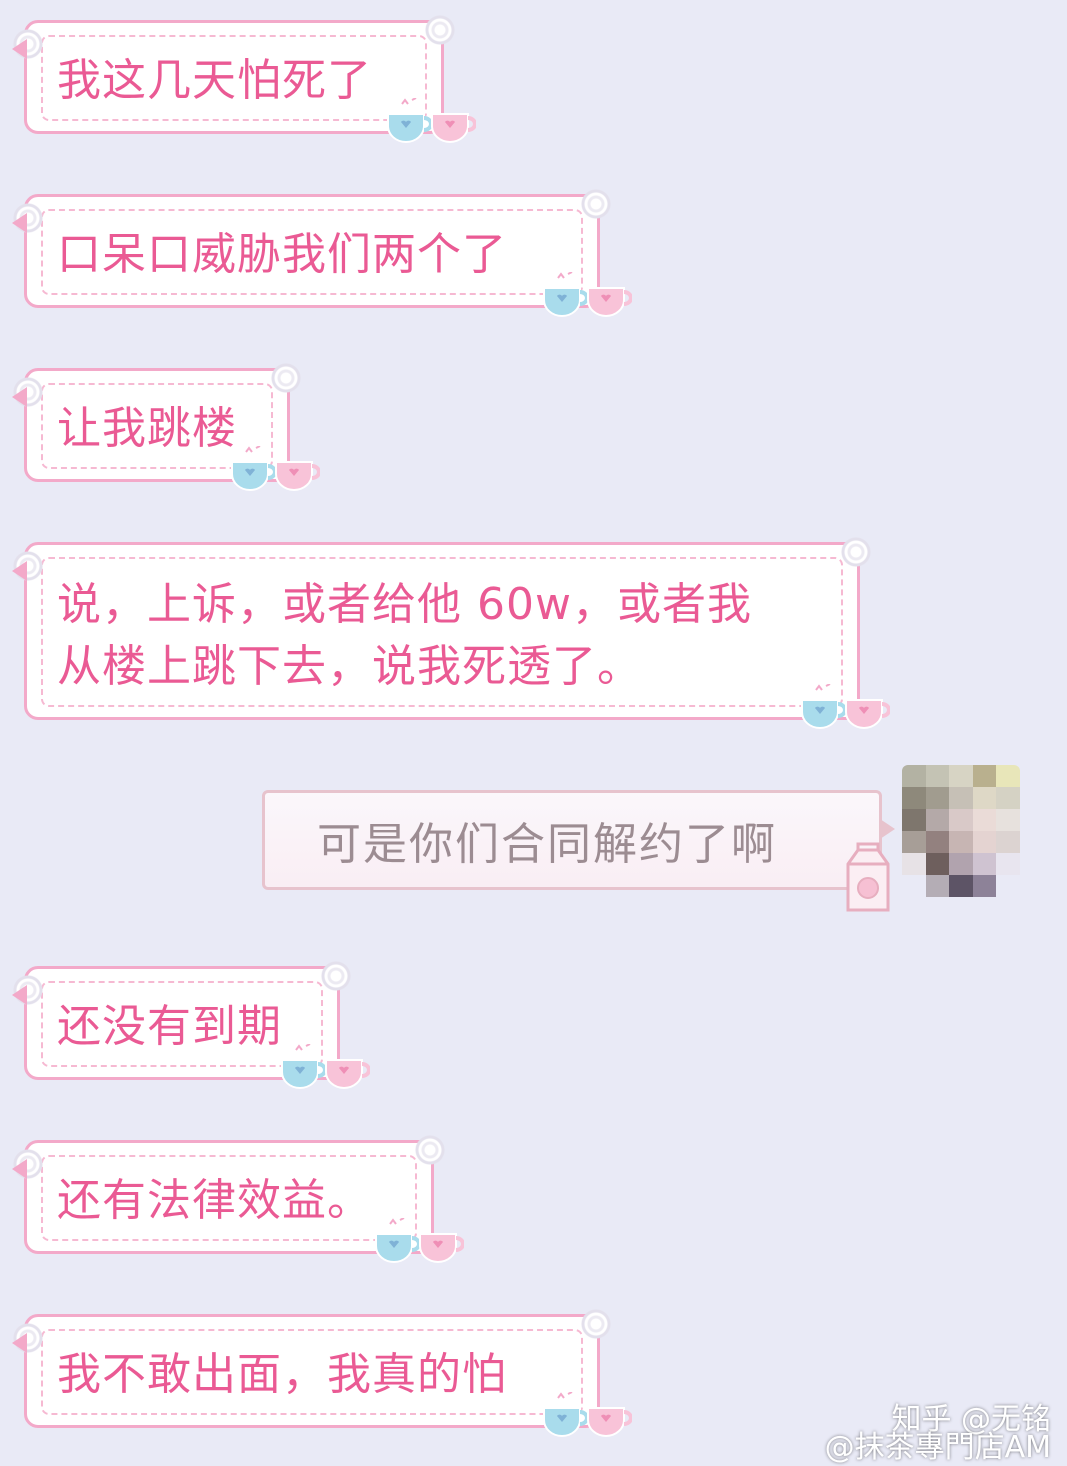 This screenshot has width=1067, height=1466. What do you see at coordinates (214, 80) in the screenshot?
I see `message-text: 我这几天怕死了` at bounding box center [214, 80].